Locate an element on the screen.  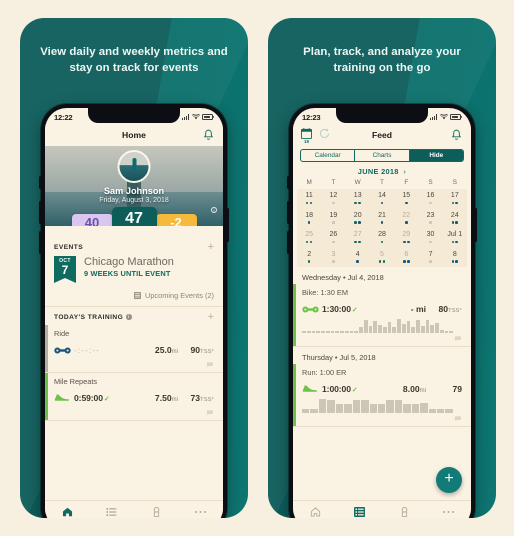
calendar-button: 19 is located at coordinates (306, 135).